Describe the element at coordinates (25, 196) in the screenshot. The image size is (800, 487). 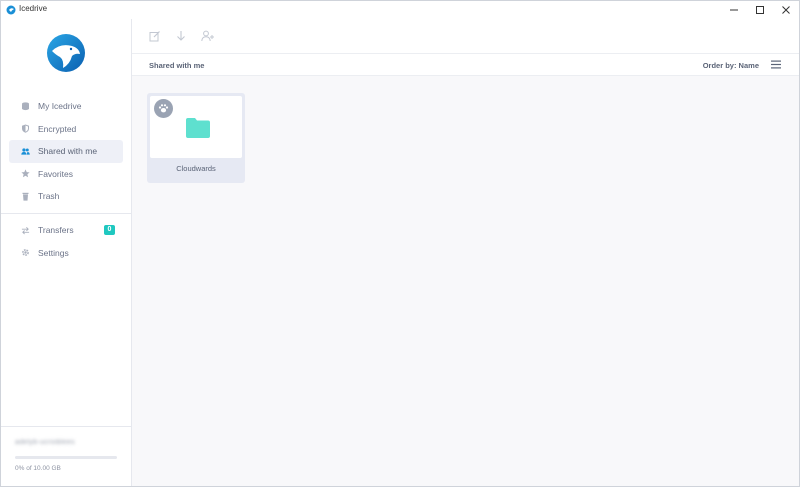
I see `trash-icon` at that location.